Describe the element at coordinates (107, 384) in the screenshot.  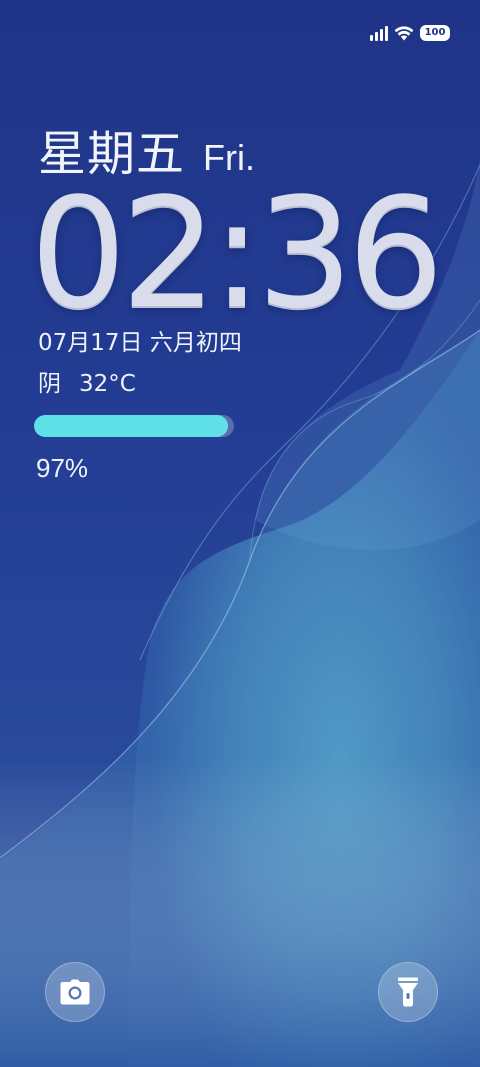
I see `temperature: 32°C` at that location.